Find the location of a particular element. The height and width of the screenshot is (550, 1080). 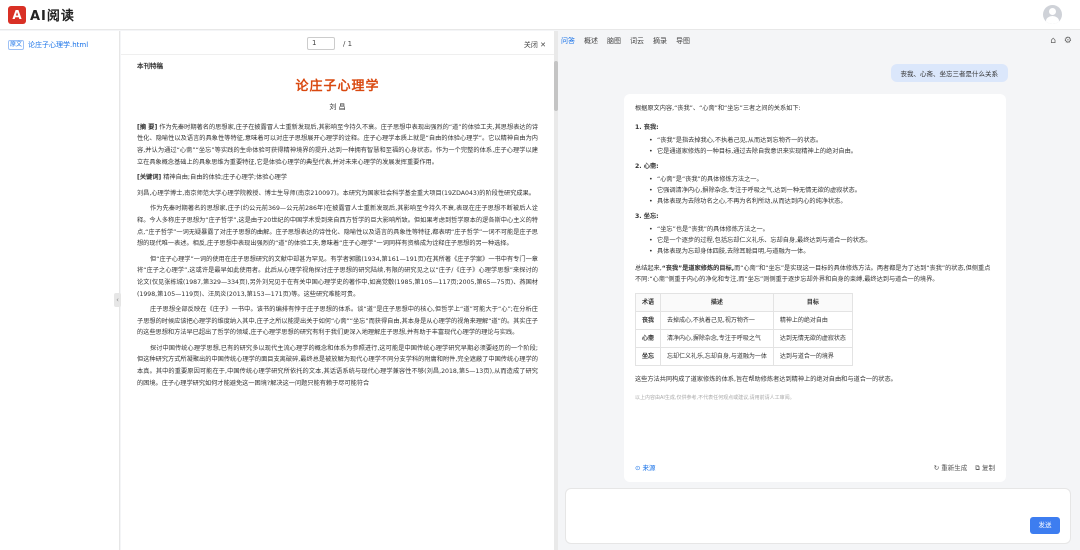

doc-keywords: [关键词] 精神自由;自由的体验;庄子心理学;体验心理学 is located at coordinates (337, 178).